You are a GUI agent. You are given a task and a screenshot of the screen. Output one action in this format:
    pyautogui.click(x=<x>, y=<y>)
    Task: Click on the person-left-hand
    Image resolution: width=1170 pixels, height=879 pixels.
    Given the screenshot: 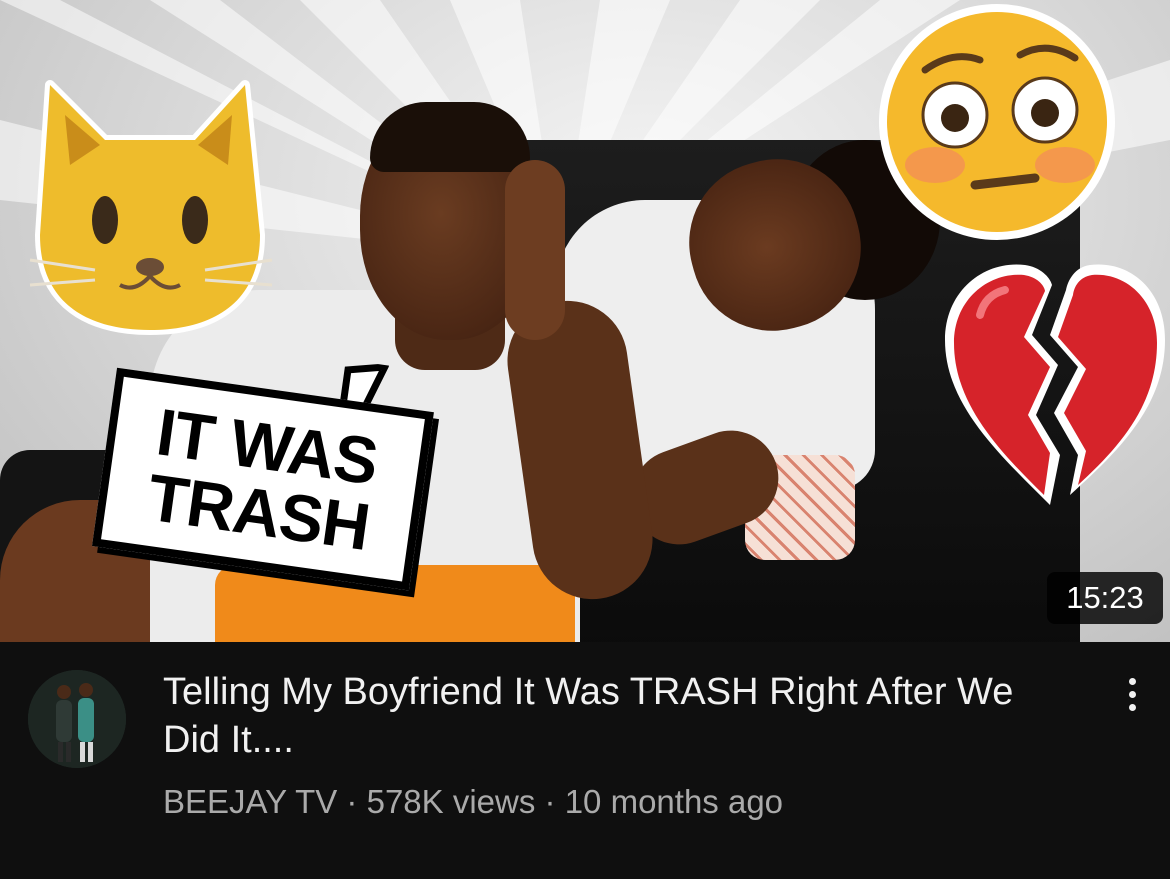 What is the action you would take?
    pyautogui.click(x=535, y=250)
    